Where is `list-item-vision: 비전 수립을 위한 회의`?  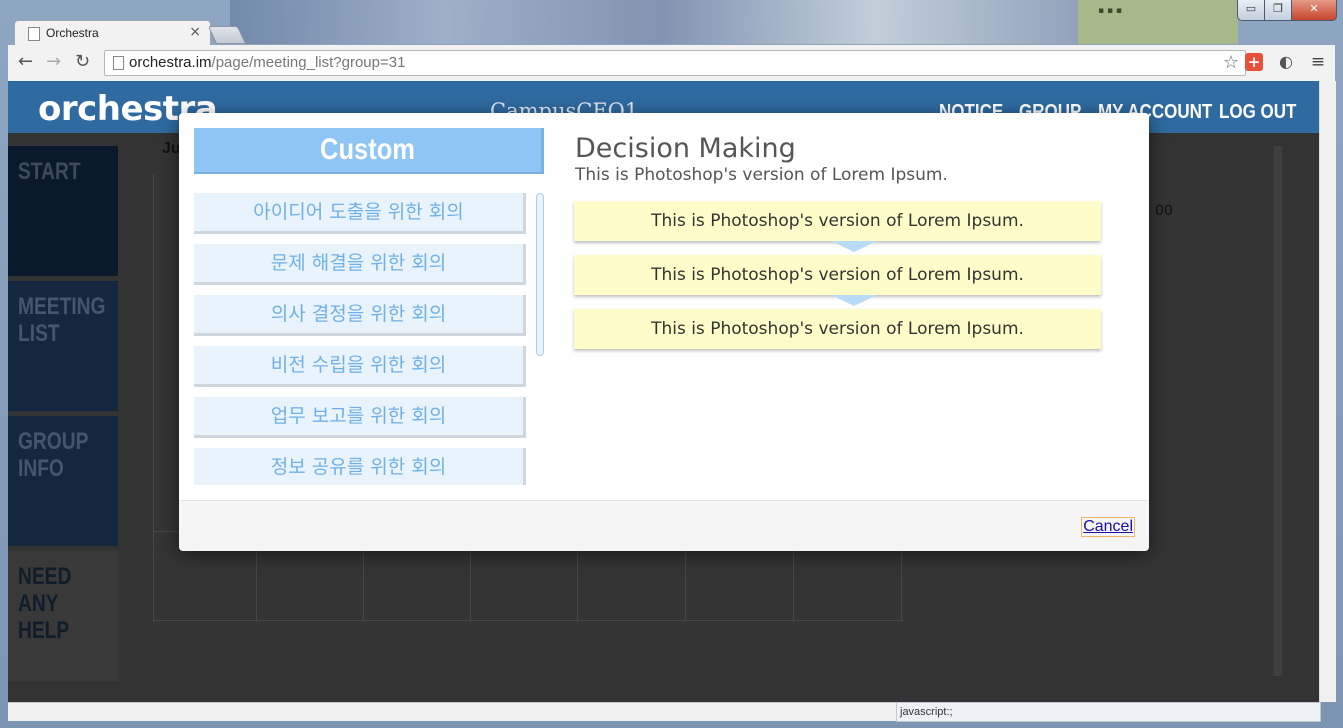
list-item-vision: 비전 수립을 위한 회의 is located at coordinates (360, 366).